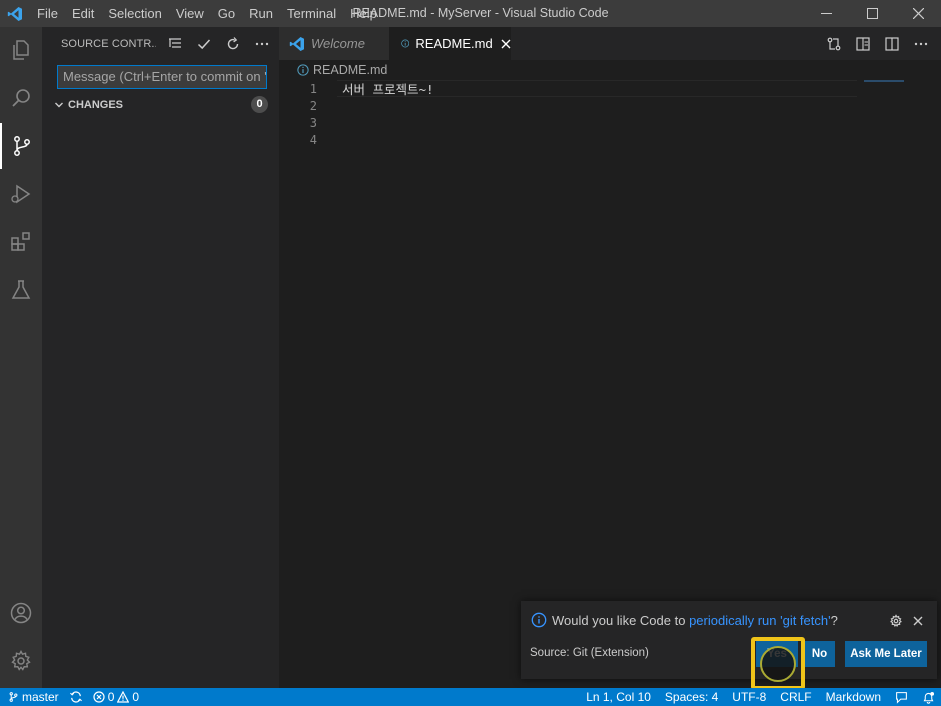 The height and width of the screenshot is (706, 941). Describe the element at coordinates (190, 13) in the screenshot. I see `menu-view: View` at that location.